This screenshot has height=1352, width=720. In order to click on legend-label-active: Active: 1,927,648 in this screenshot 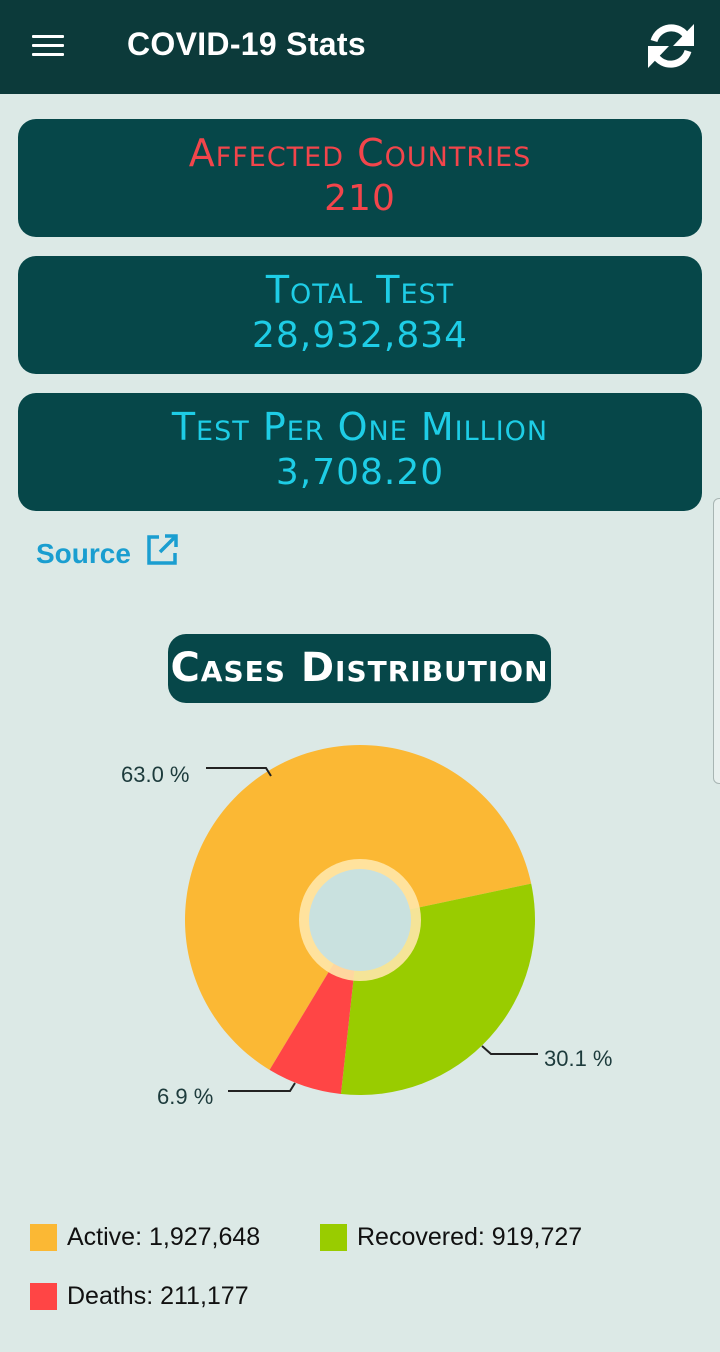, I will do `click(164, 1237)`.